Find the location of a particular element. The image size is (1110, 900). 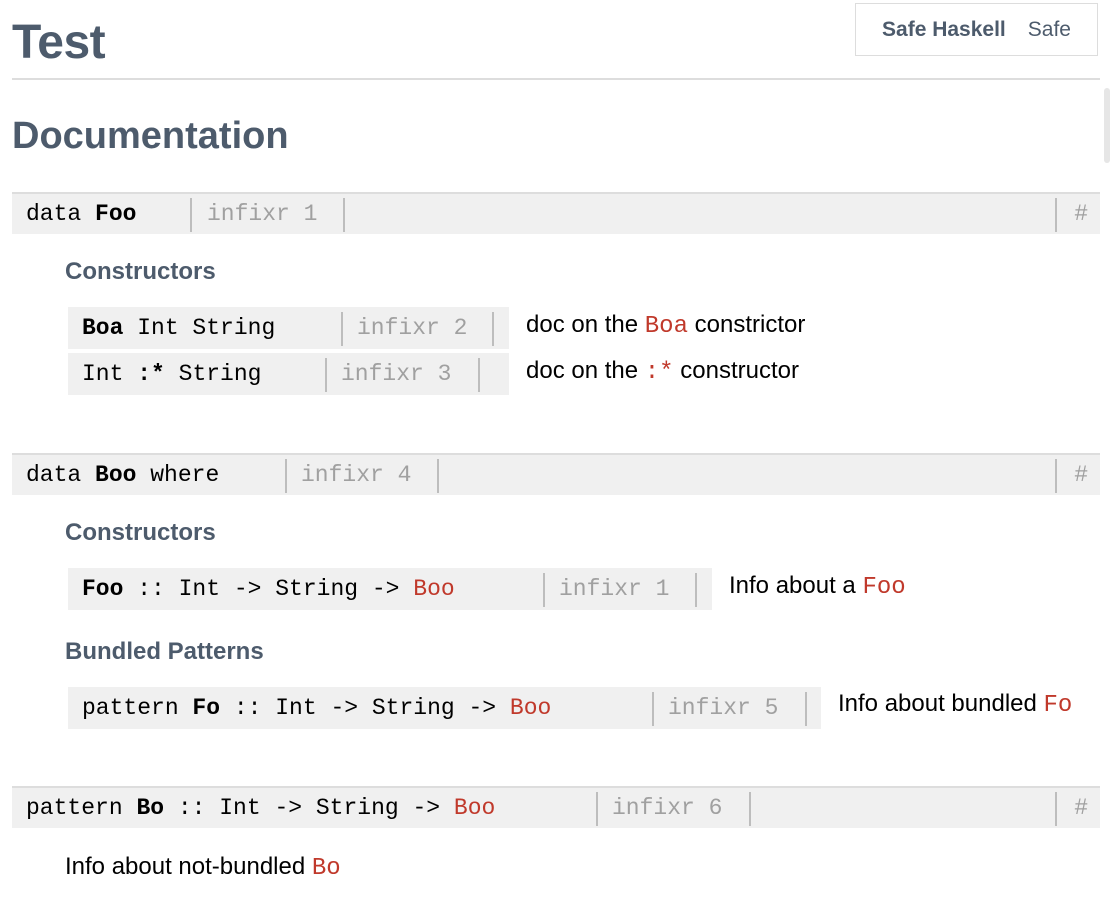

doc-code-link: Boa is located at coordinates (666, 326).